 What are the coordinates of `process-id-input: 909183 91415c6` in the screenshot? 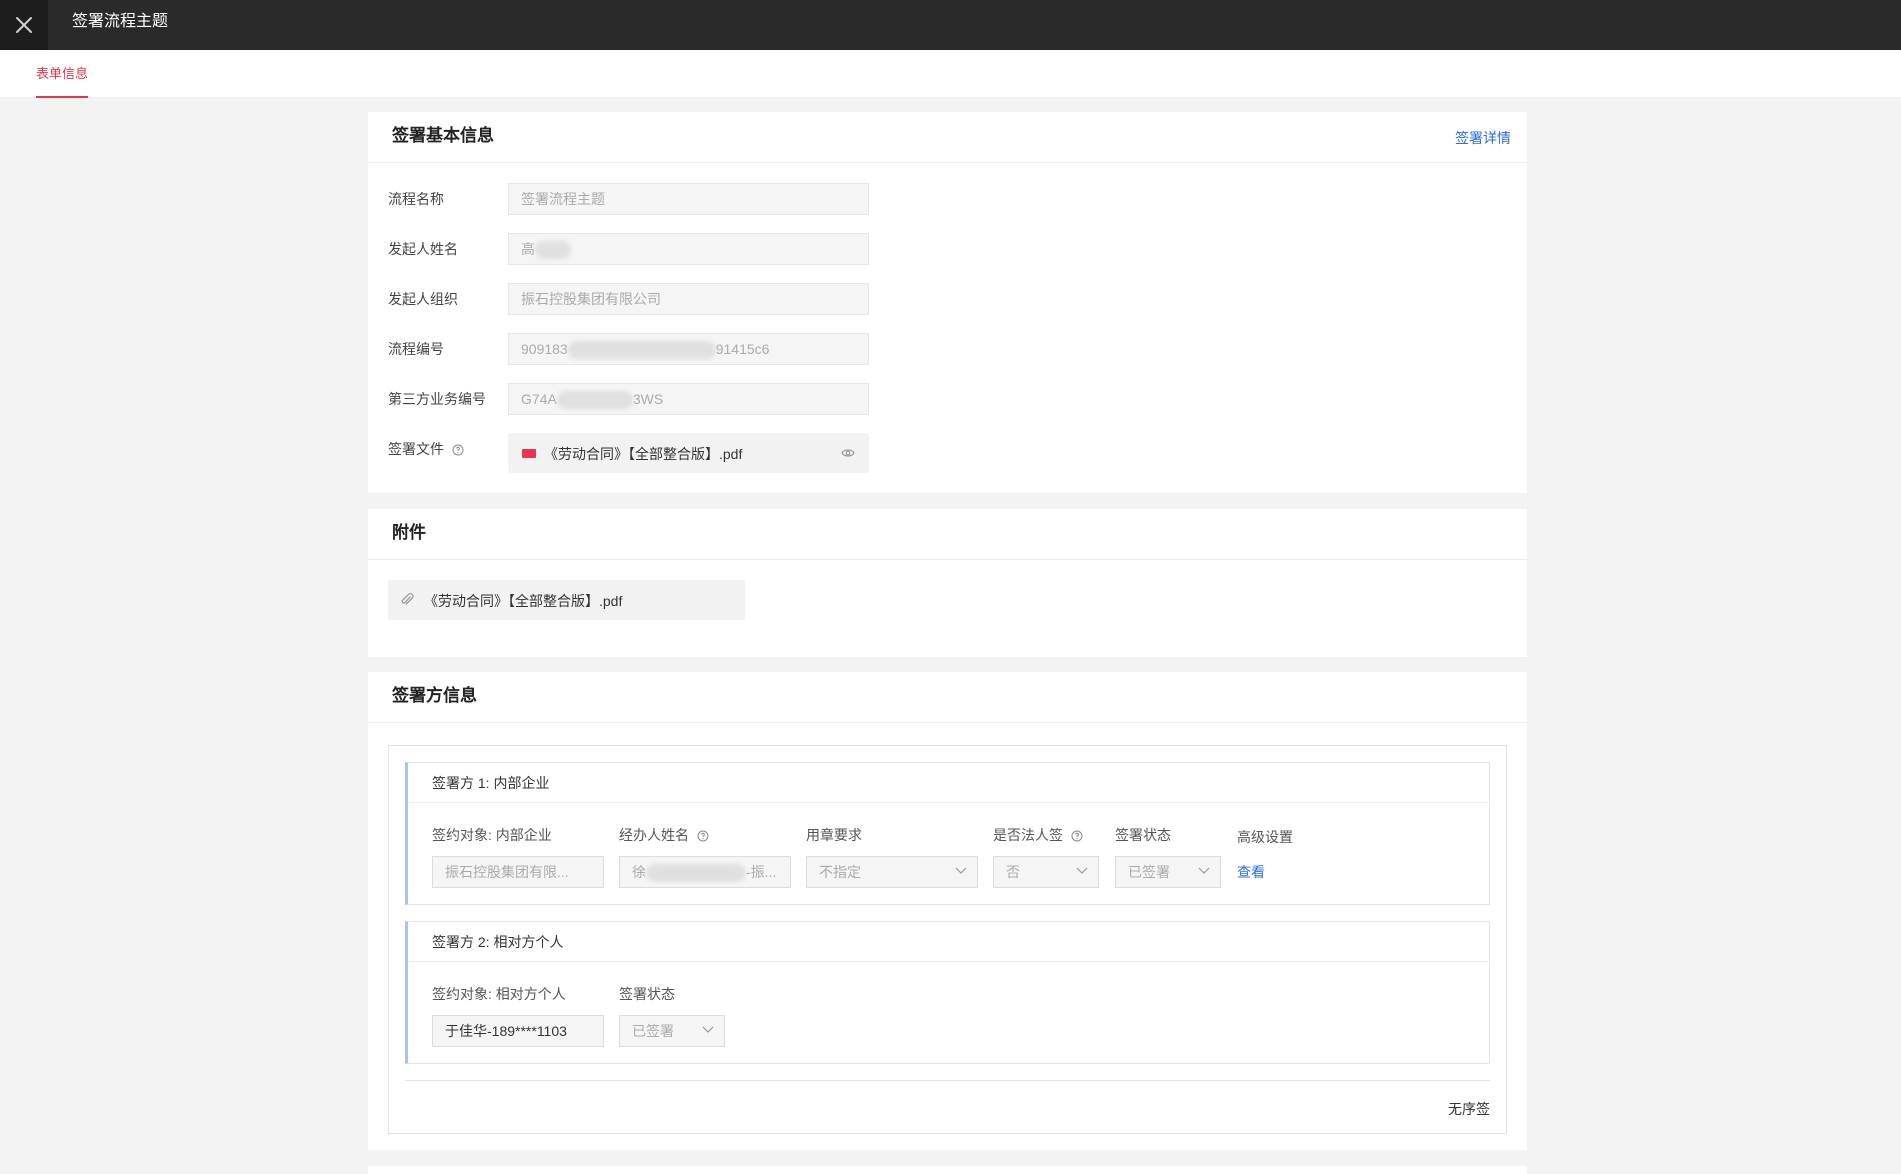 It's located at (688, 349).